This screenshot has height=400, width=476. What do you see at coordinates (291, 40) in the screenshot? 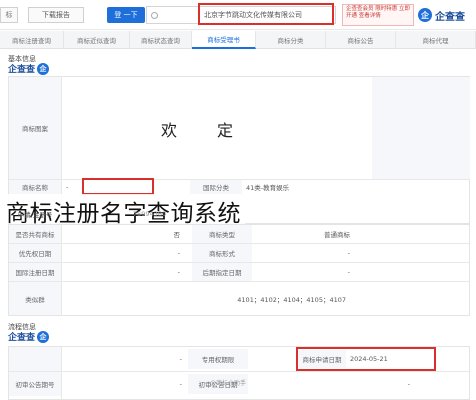
I see `tab-item: 商标分类` at bounding box center [291, 40].